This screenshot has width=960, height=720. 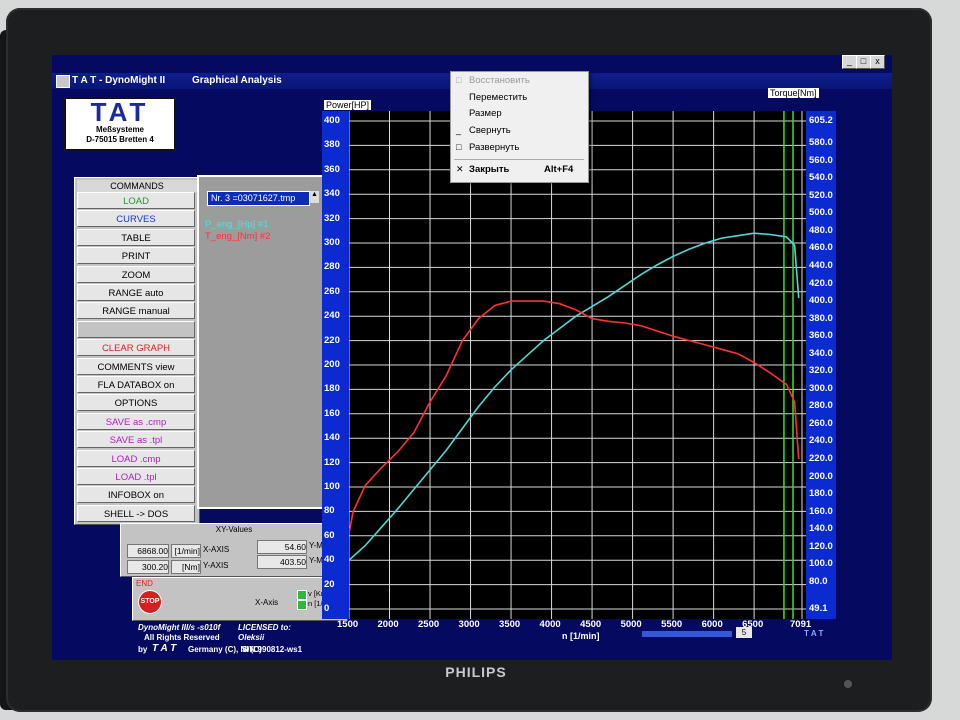 What do you see at coordinates (801, 624) in the screenshot?
I see `x-tick-label: 7091` at bounding box center [801, 624].